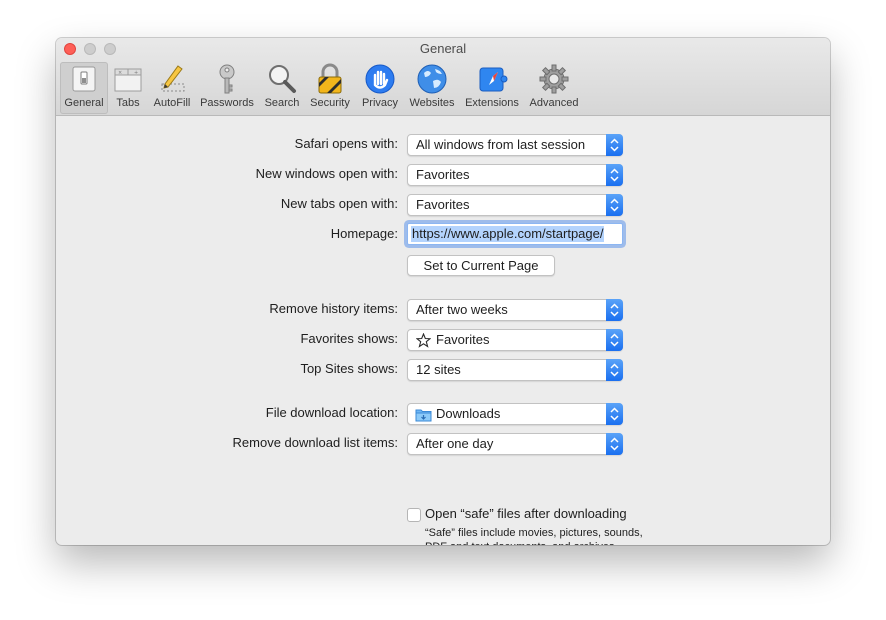 The image size is (886, 620). What do you see at coordinates (481, 265) in the screenshot?
I see `set-to-current-page-button: Set to Current Page` at bounding box center [481, 265].